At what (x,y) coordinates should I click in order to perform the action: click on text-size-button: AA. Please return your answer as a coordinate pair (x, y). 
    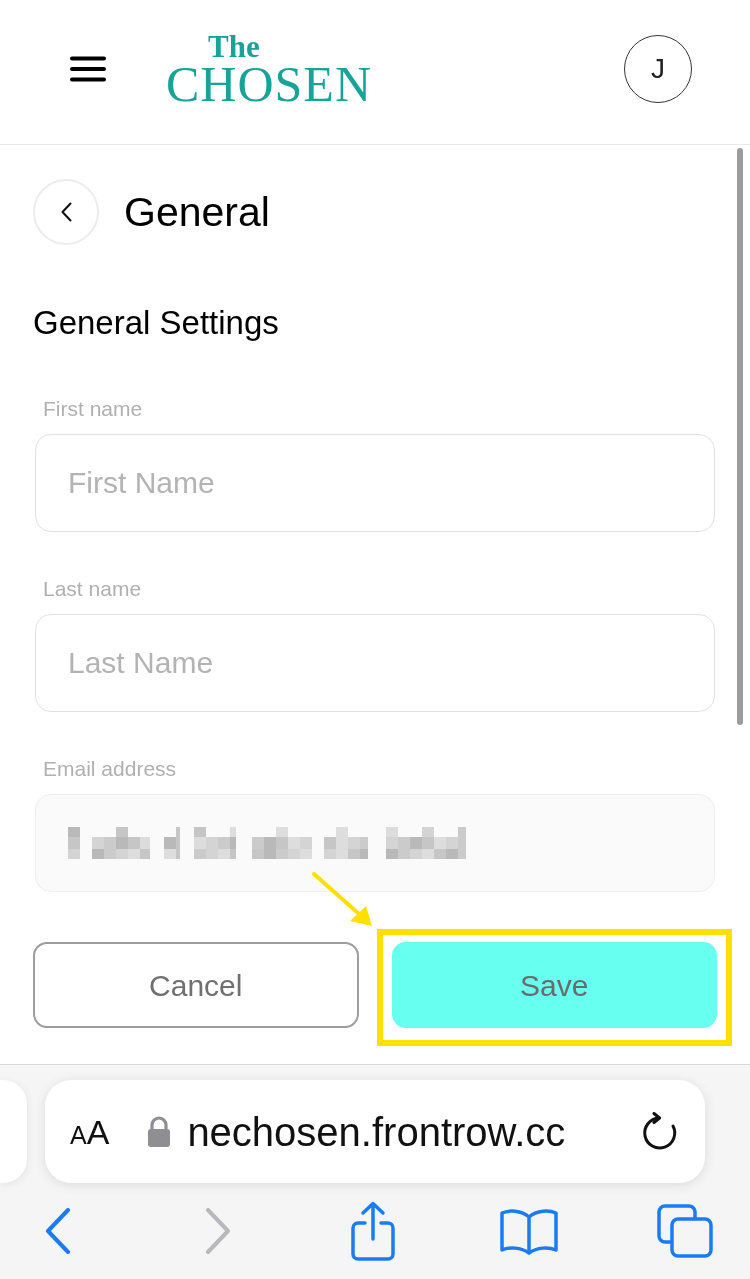
    Looking at the image, I should click on (90, 1131).